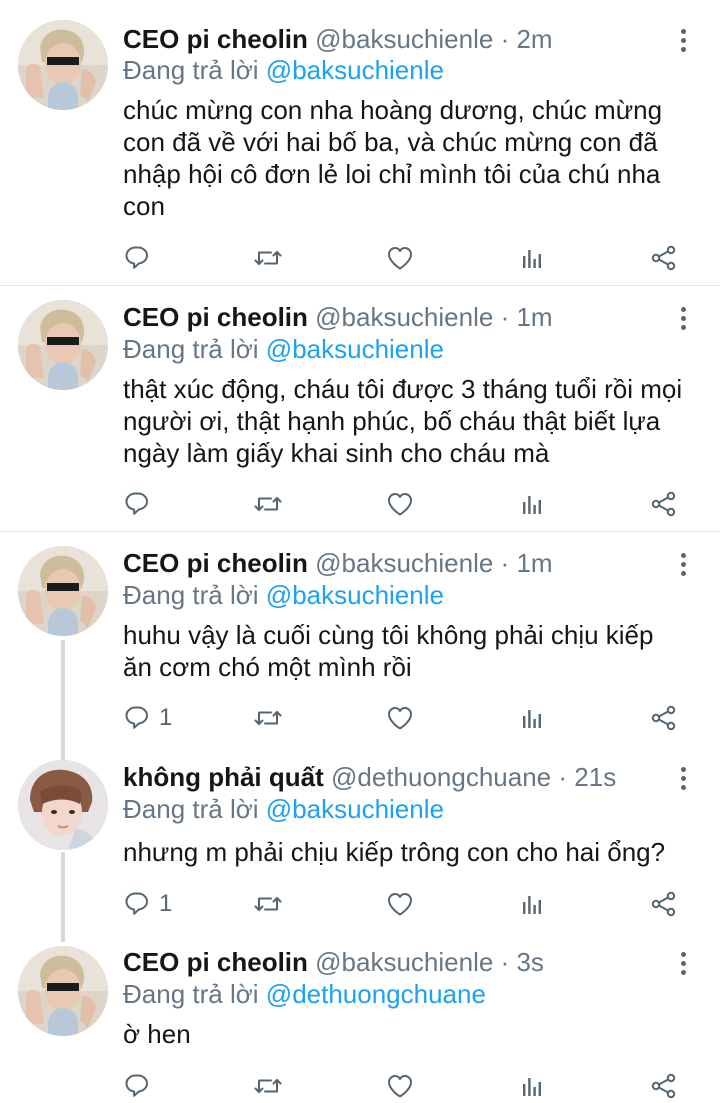  I want to click on replying-to: Đang trả lời @dethuongchuane, so click(304, 994).